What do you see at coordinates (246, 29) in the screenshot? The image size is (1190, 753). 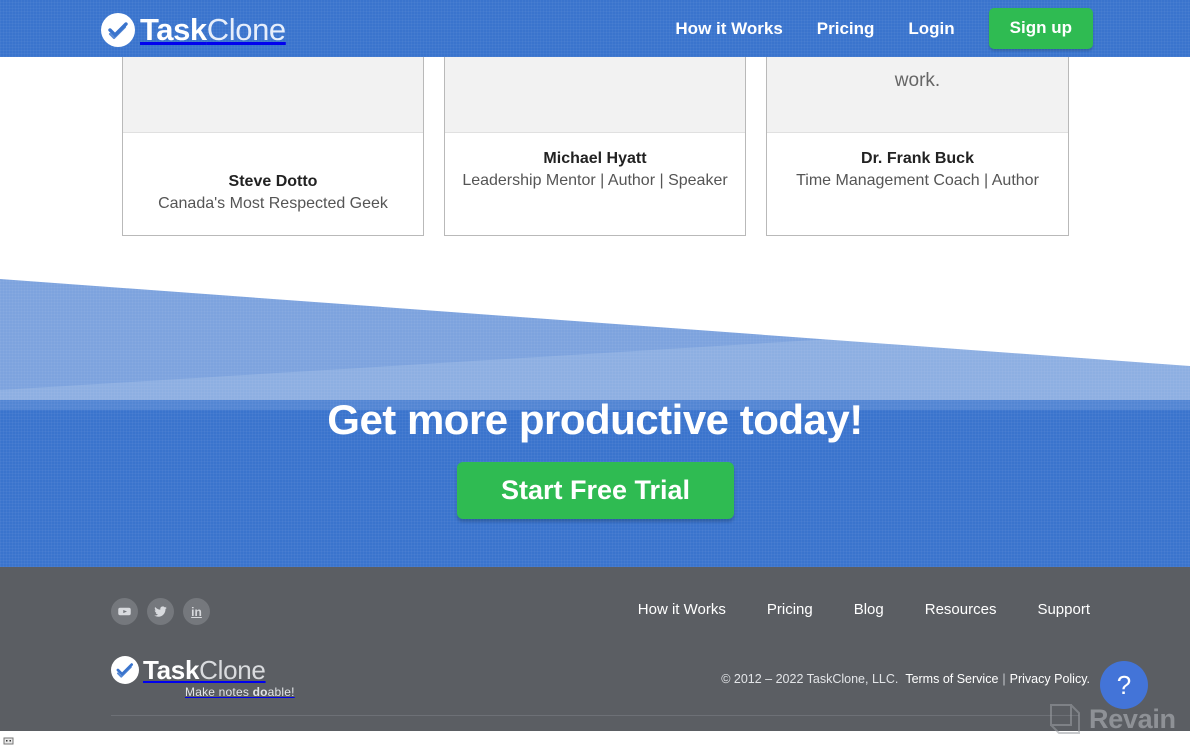 I see `logo-text-clone: Clone` at bounding box center [246, 29].